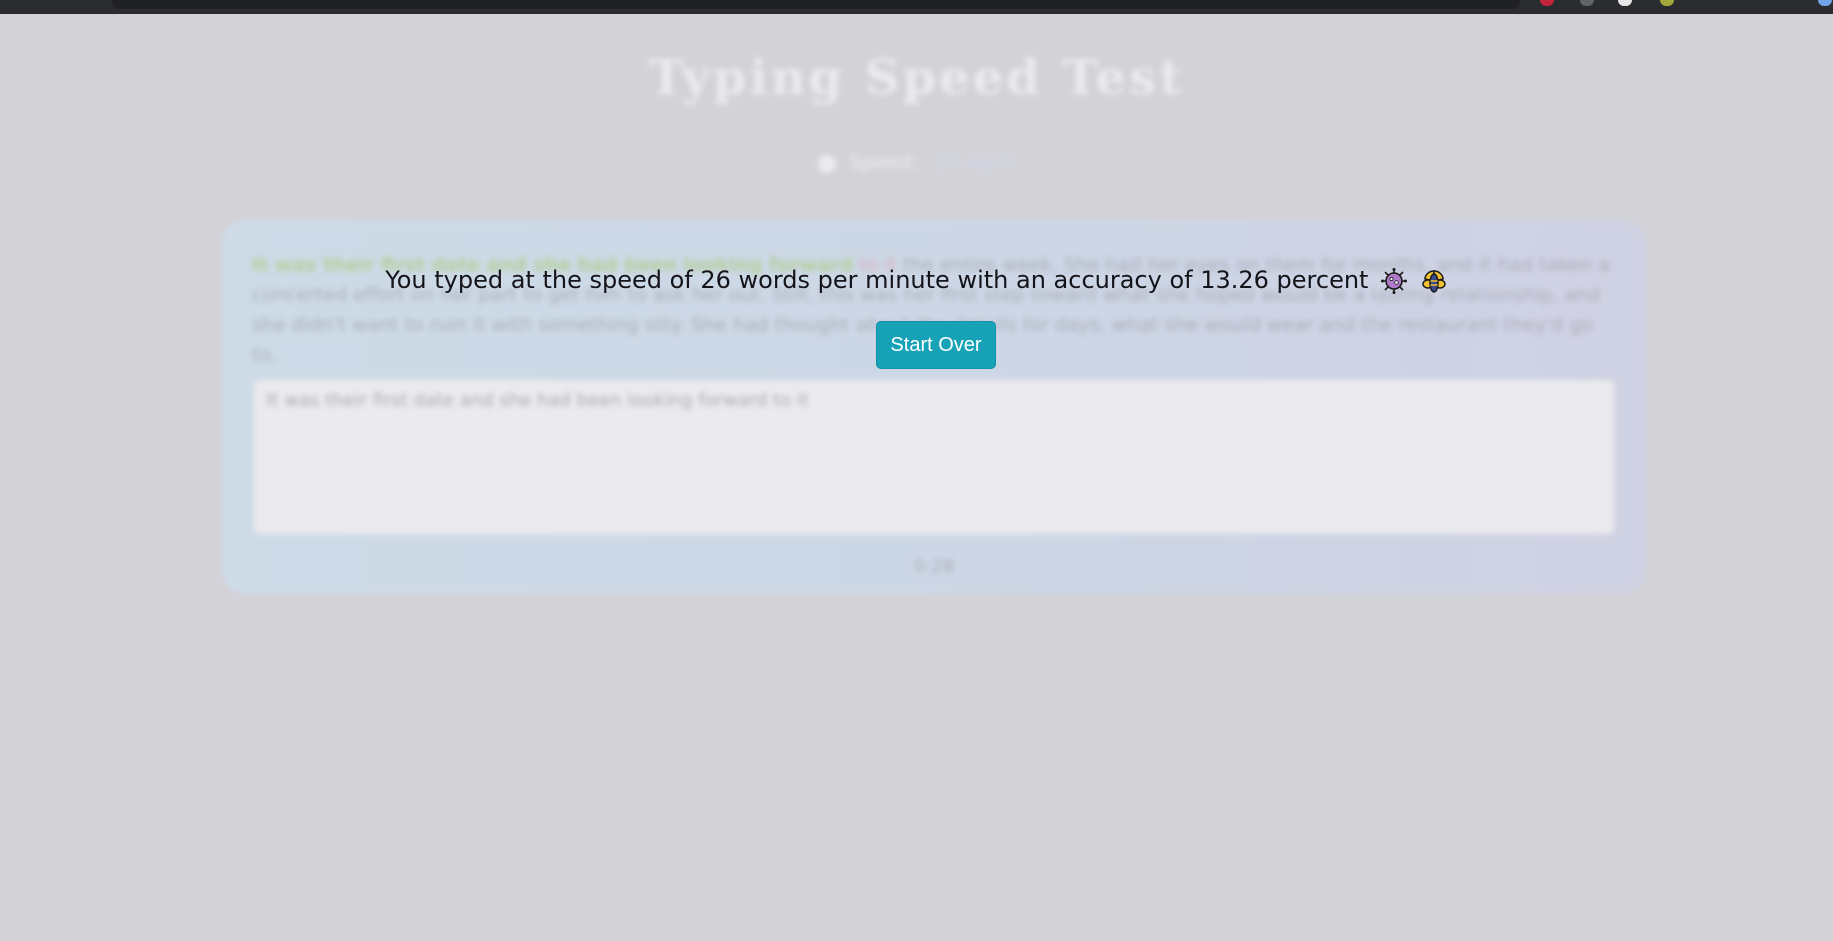 The width and height of the screenshot is (1833, 941). What do you see at coordinates (1825, 3) in the screenshot?
I see `profile-icon` at bounding box center [1825, 3].